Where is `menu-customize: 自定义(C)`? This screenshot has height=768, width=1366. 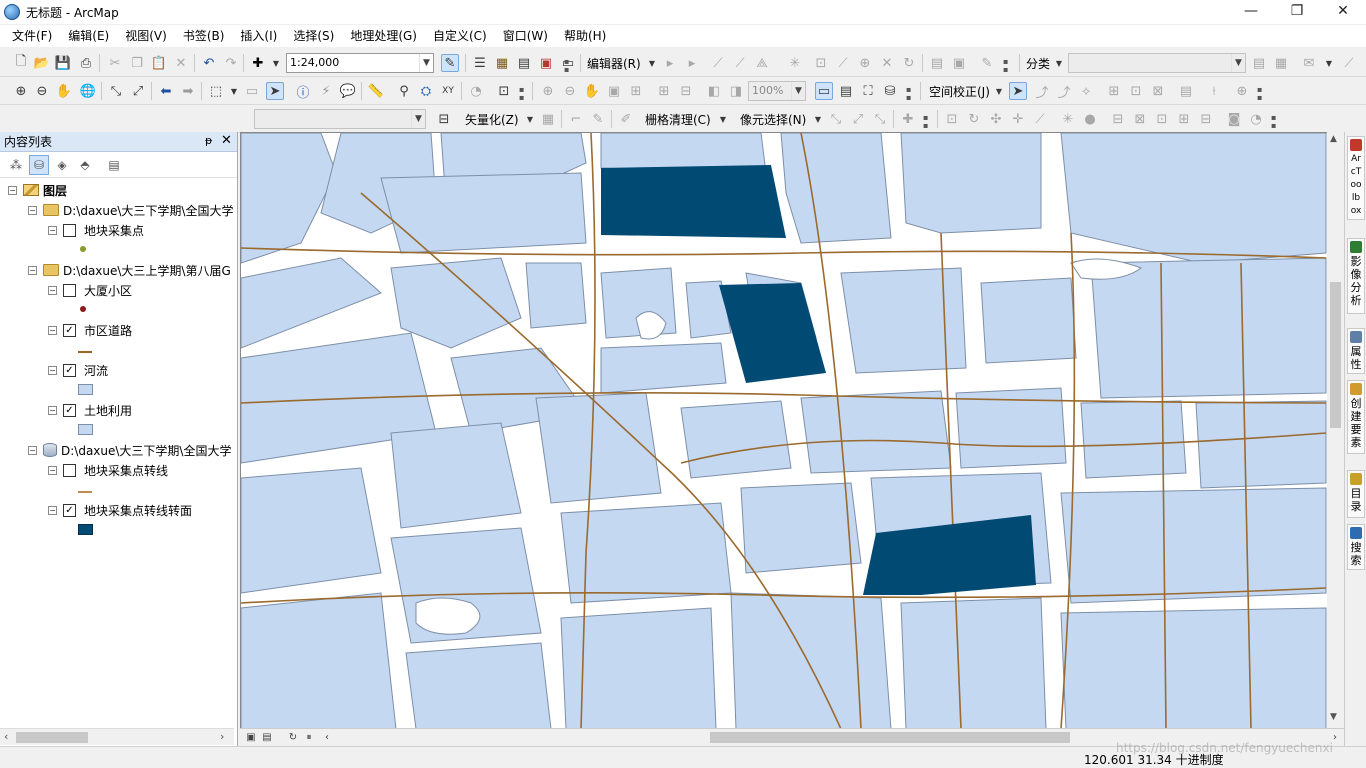 menu-customize: 自定义(C) is located at coordinates (460, 36).